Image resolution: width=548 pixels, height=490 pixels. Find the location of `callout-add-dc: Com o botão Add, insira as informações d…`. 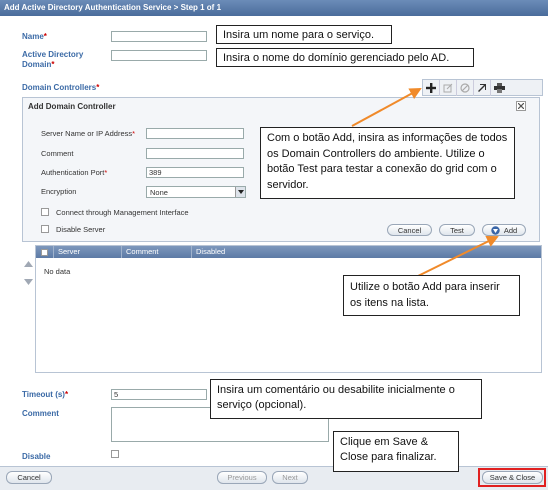

callout-add-dc: Com o botão Add, insira as informações d… is located at coordinates (387, 163).